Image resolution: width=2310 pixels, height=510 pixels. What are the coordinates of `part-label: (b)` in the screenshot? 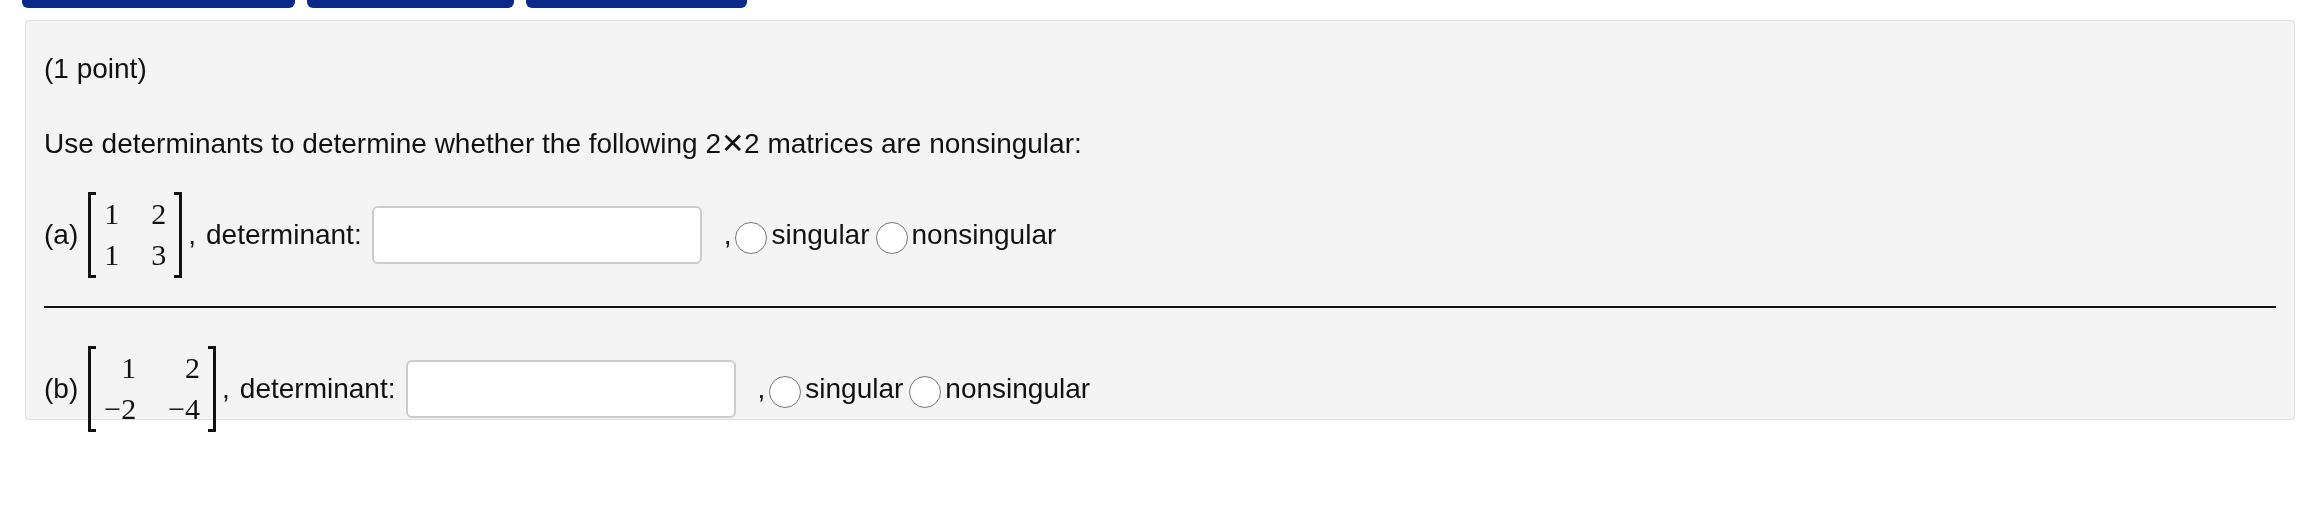 It's located at (61, 389).